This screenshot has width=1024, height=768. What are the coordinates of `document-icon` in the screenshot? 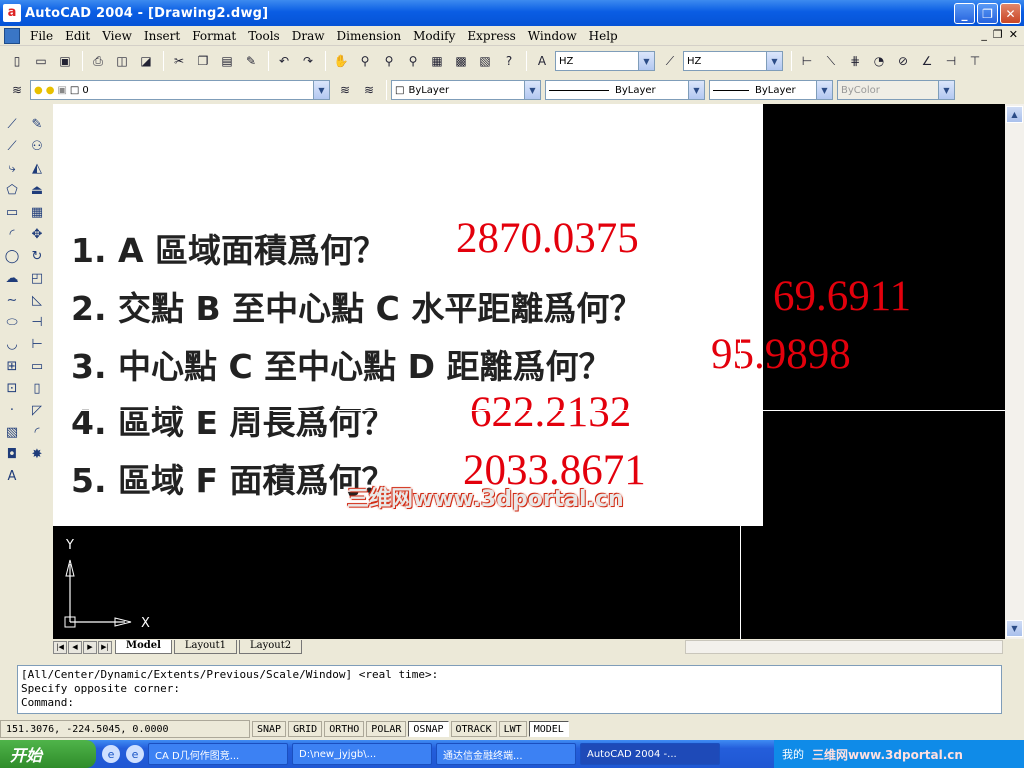 It's located at (12, 35).